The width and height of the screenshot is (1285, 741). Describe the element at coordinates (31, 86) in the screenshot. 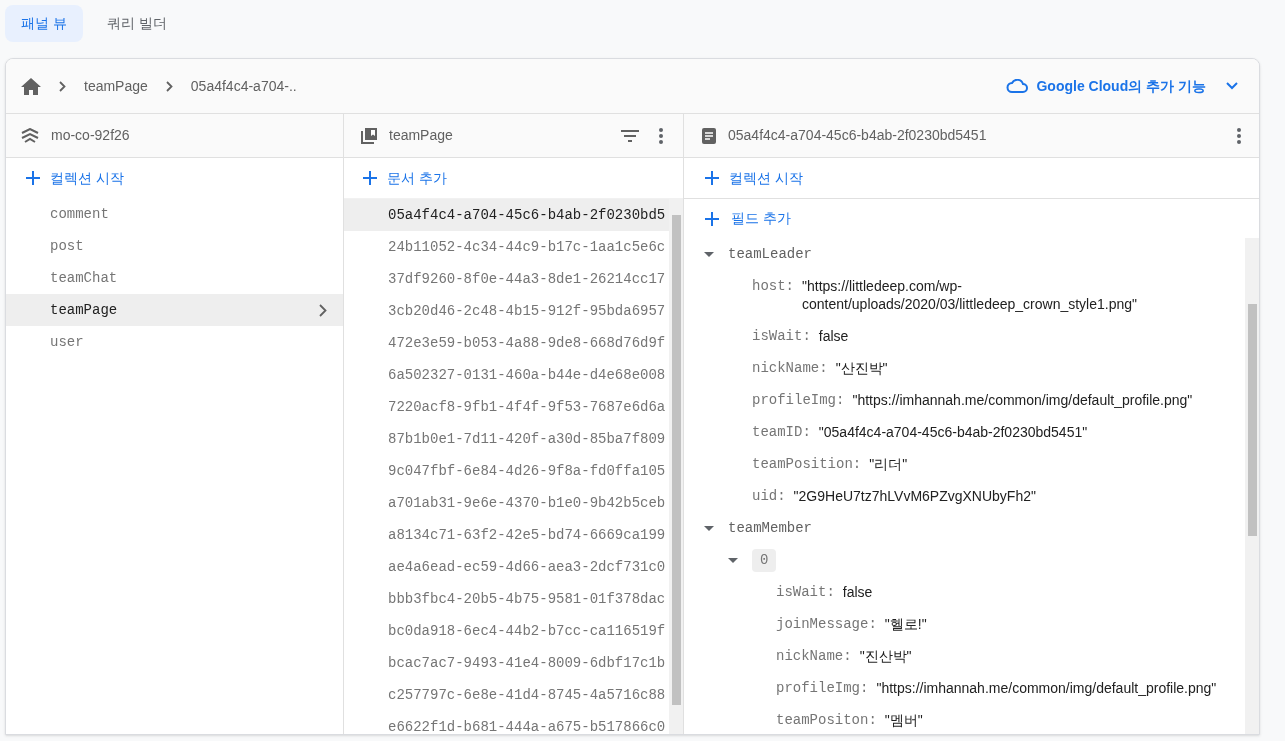

I see `home-icon` at that location.